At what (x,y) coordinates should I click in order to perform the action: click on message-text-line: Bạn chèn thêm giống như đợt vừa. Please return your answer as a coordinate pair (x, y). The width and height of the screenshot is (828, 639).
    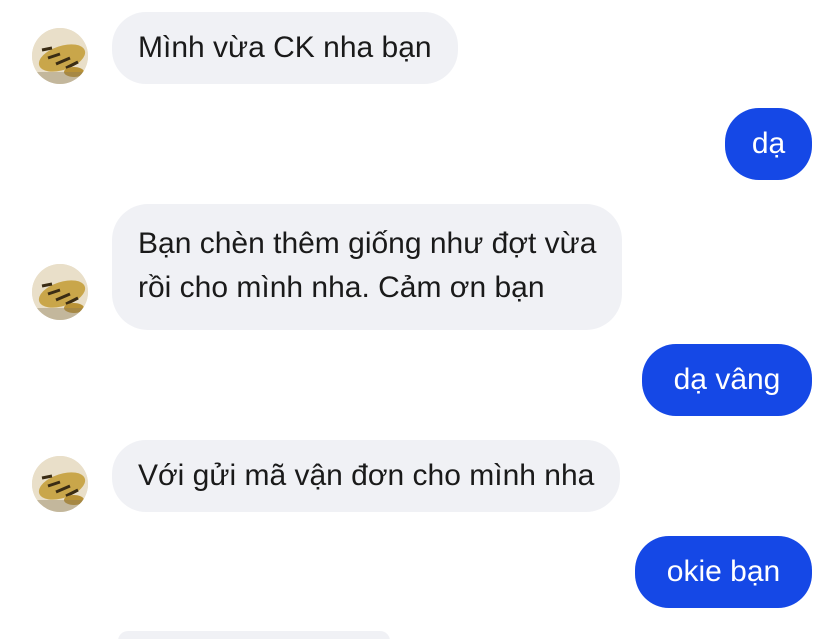
    Looking at the image, I should click on (367, 243).